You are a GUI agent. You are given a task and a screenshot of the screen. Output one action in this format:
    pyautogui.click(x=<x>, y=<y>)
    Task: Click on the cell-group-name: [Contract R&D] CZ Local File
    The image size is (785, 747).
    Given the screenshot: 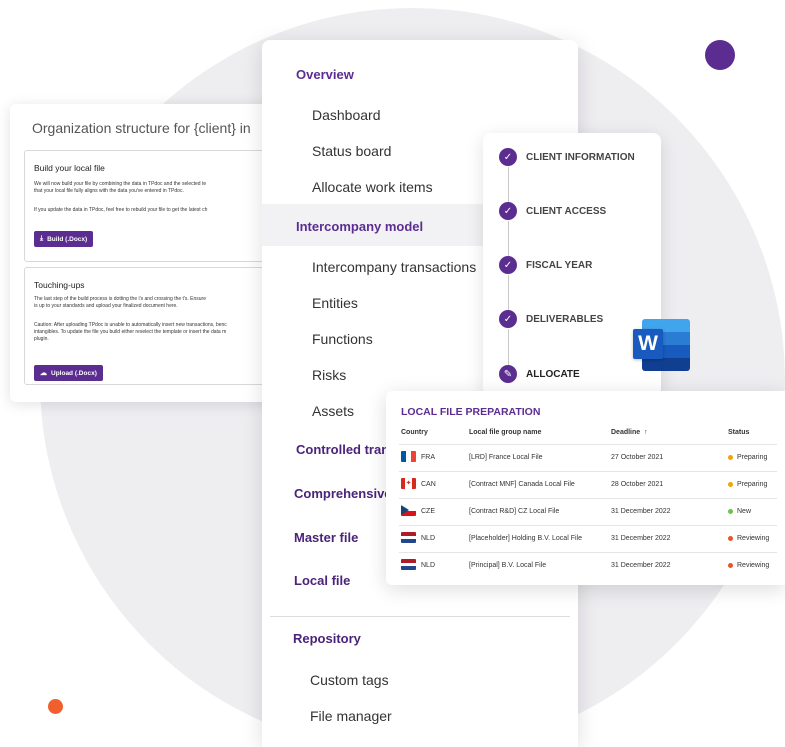 What is the action you would take?
    pyautogui.click(x=514, y=511)
    